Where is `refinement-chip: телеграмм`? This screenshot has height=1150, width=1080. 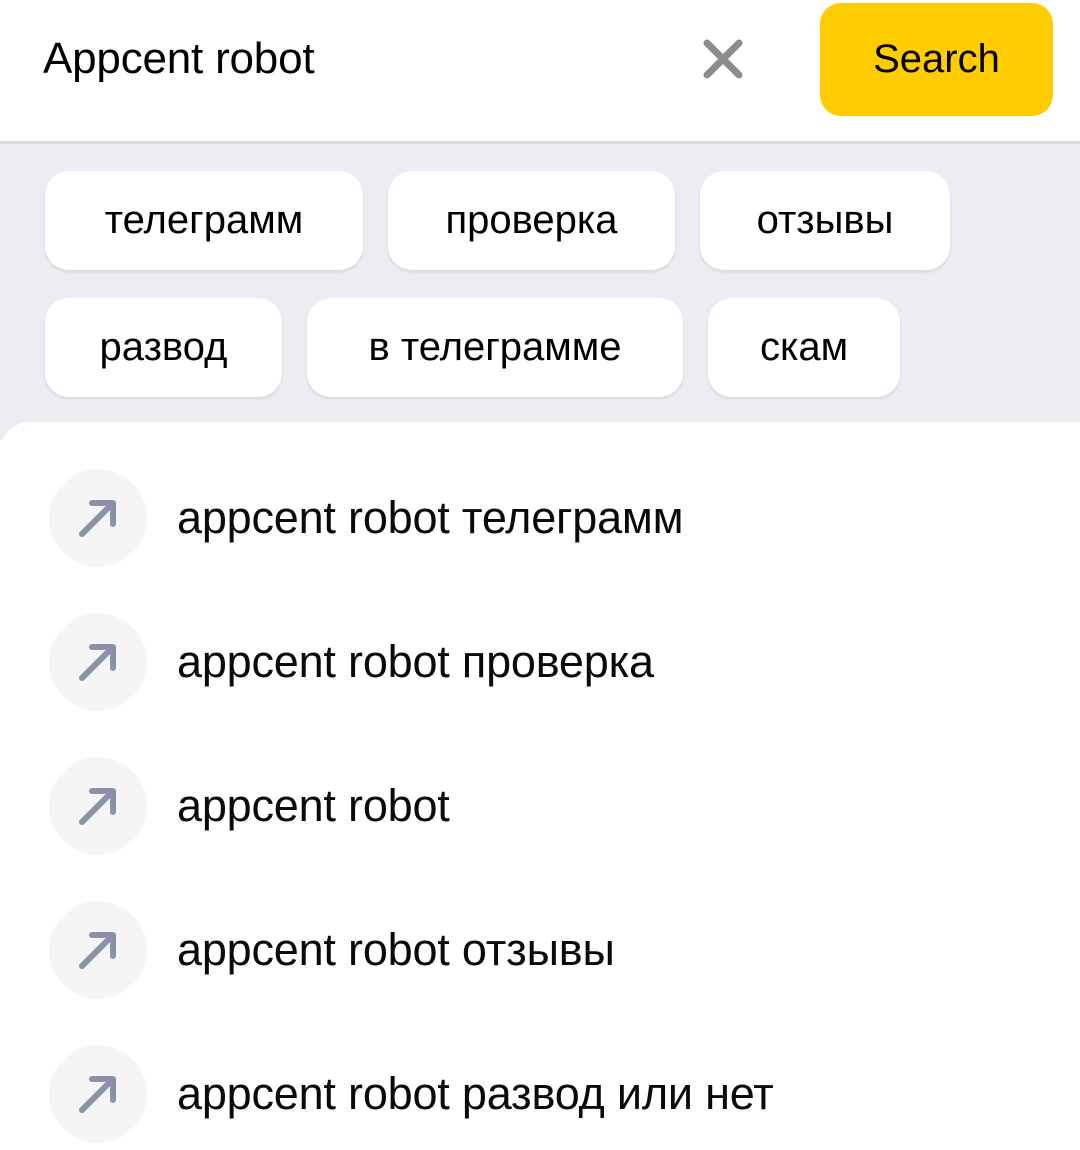
refinement-chip: телеграмм is located at coordinates (204, 220).